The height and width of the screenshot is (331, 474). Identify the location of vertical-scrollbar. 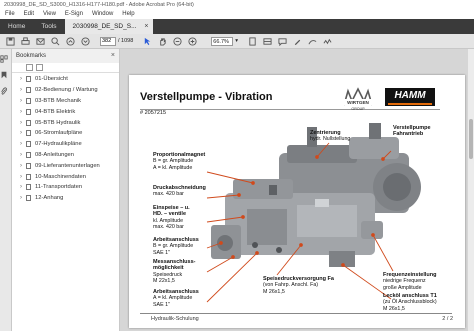
(471, 190).